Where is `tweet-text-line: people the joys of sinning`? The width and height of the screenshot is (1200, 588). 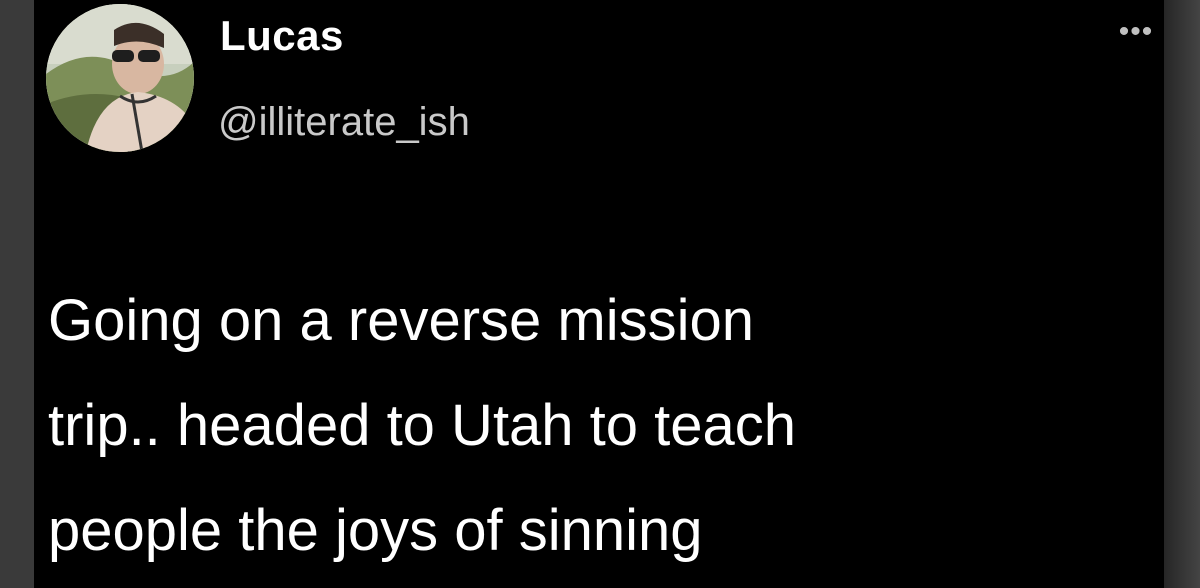
tweet-text-line: people the joys of sinning is located at coordinates (375, 530).